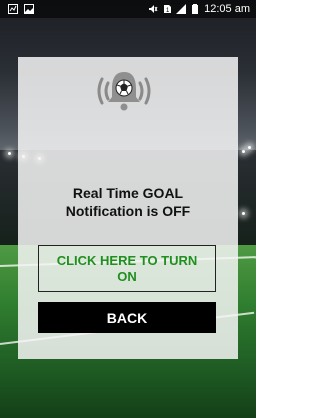  I want to click on signal-icon, so click(181, 9).